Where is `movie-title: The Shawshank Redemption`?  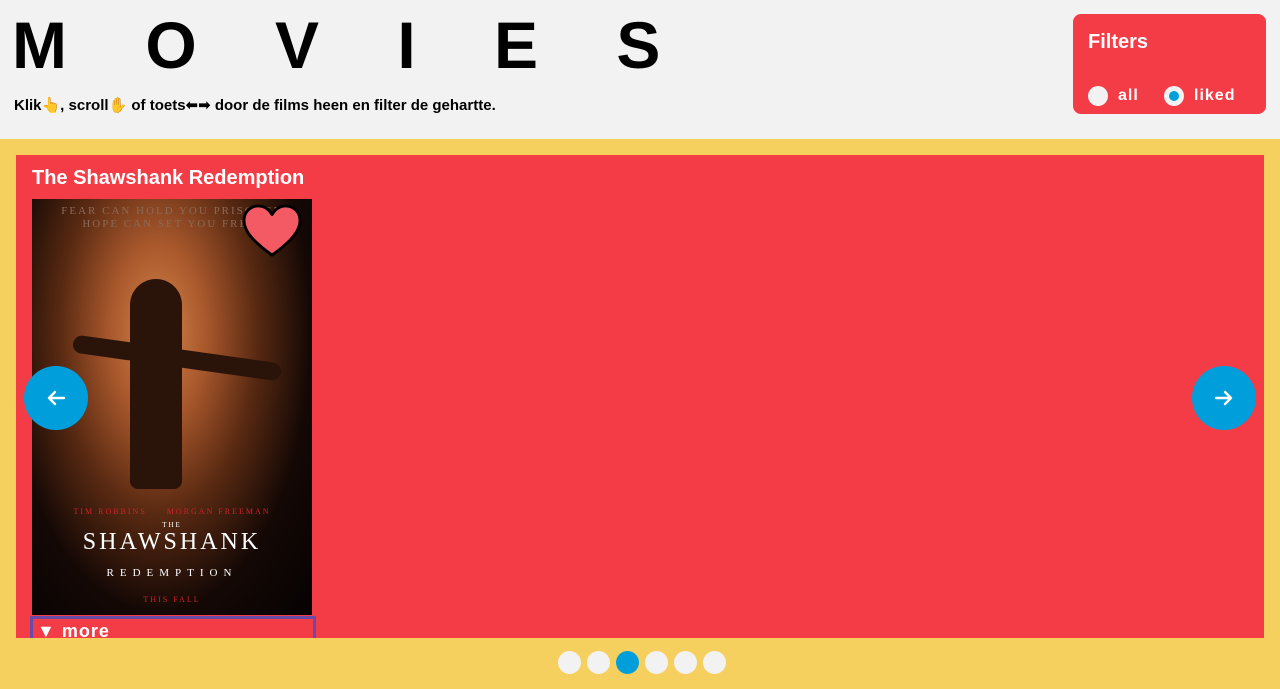
movie-title: The Shawshank Redemption is located at coordinates (168, 178).